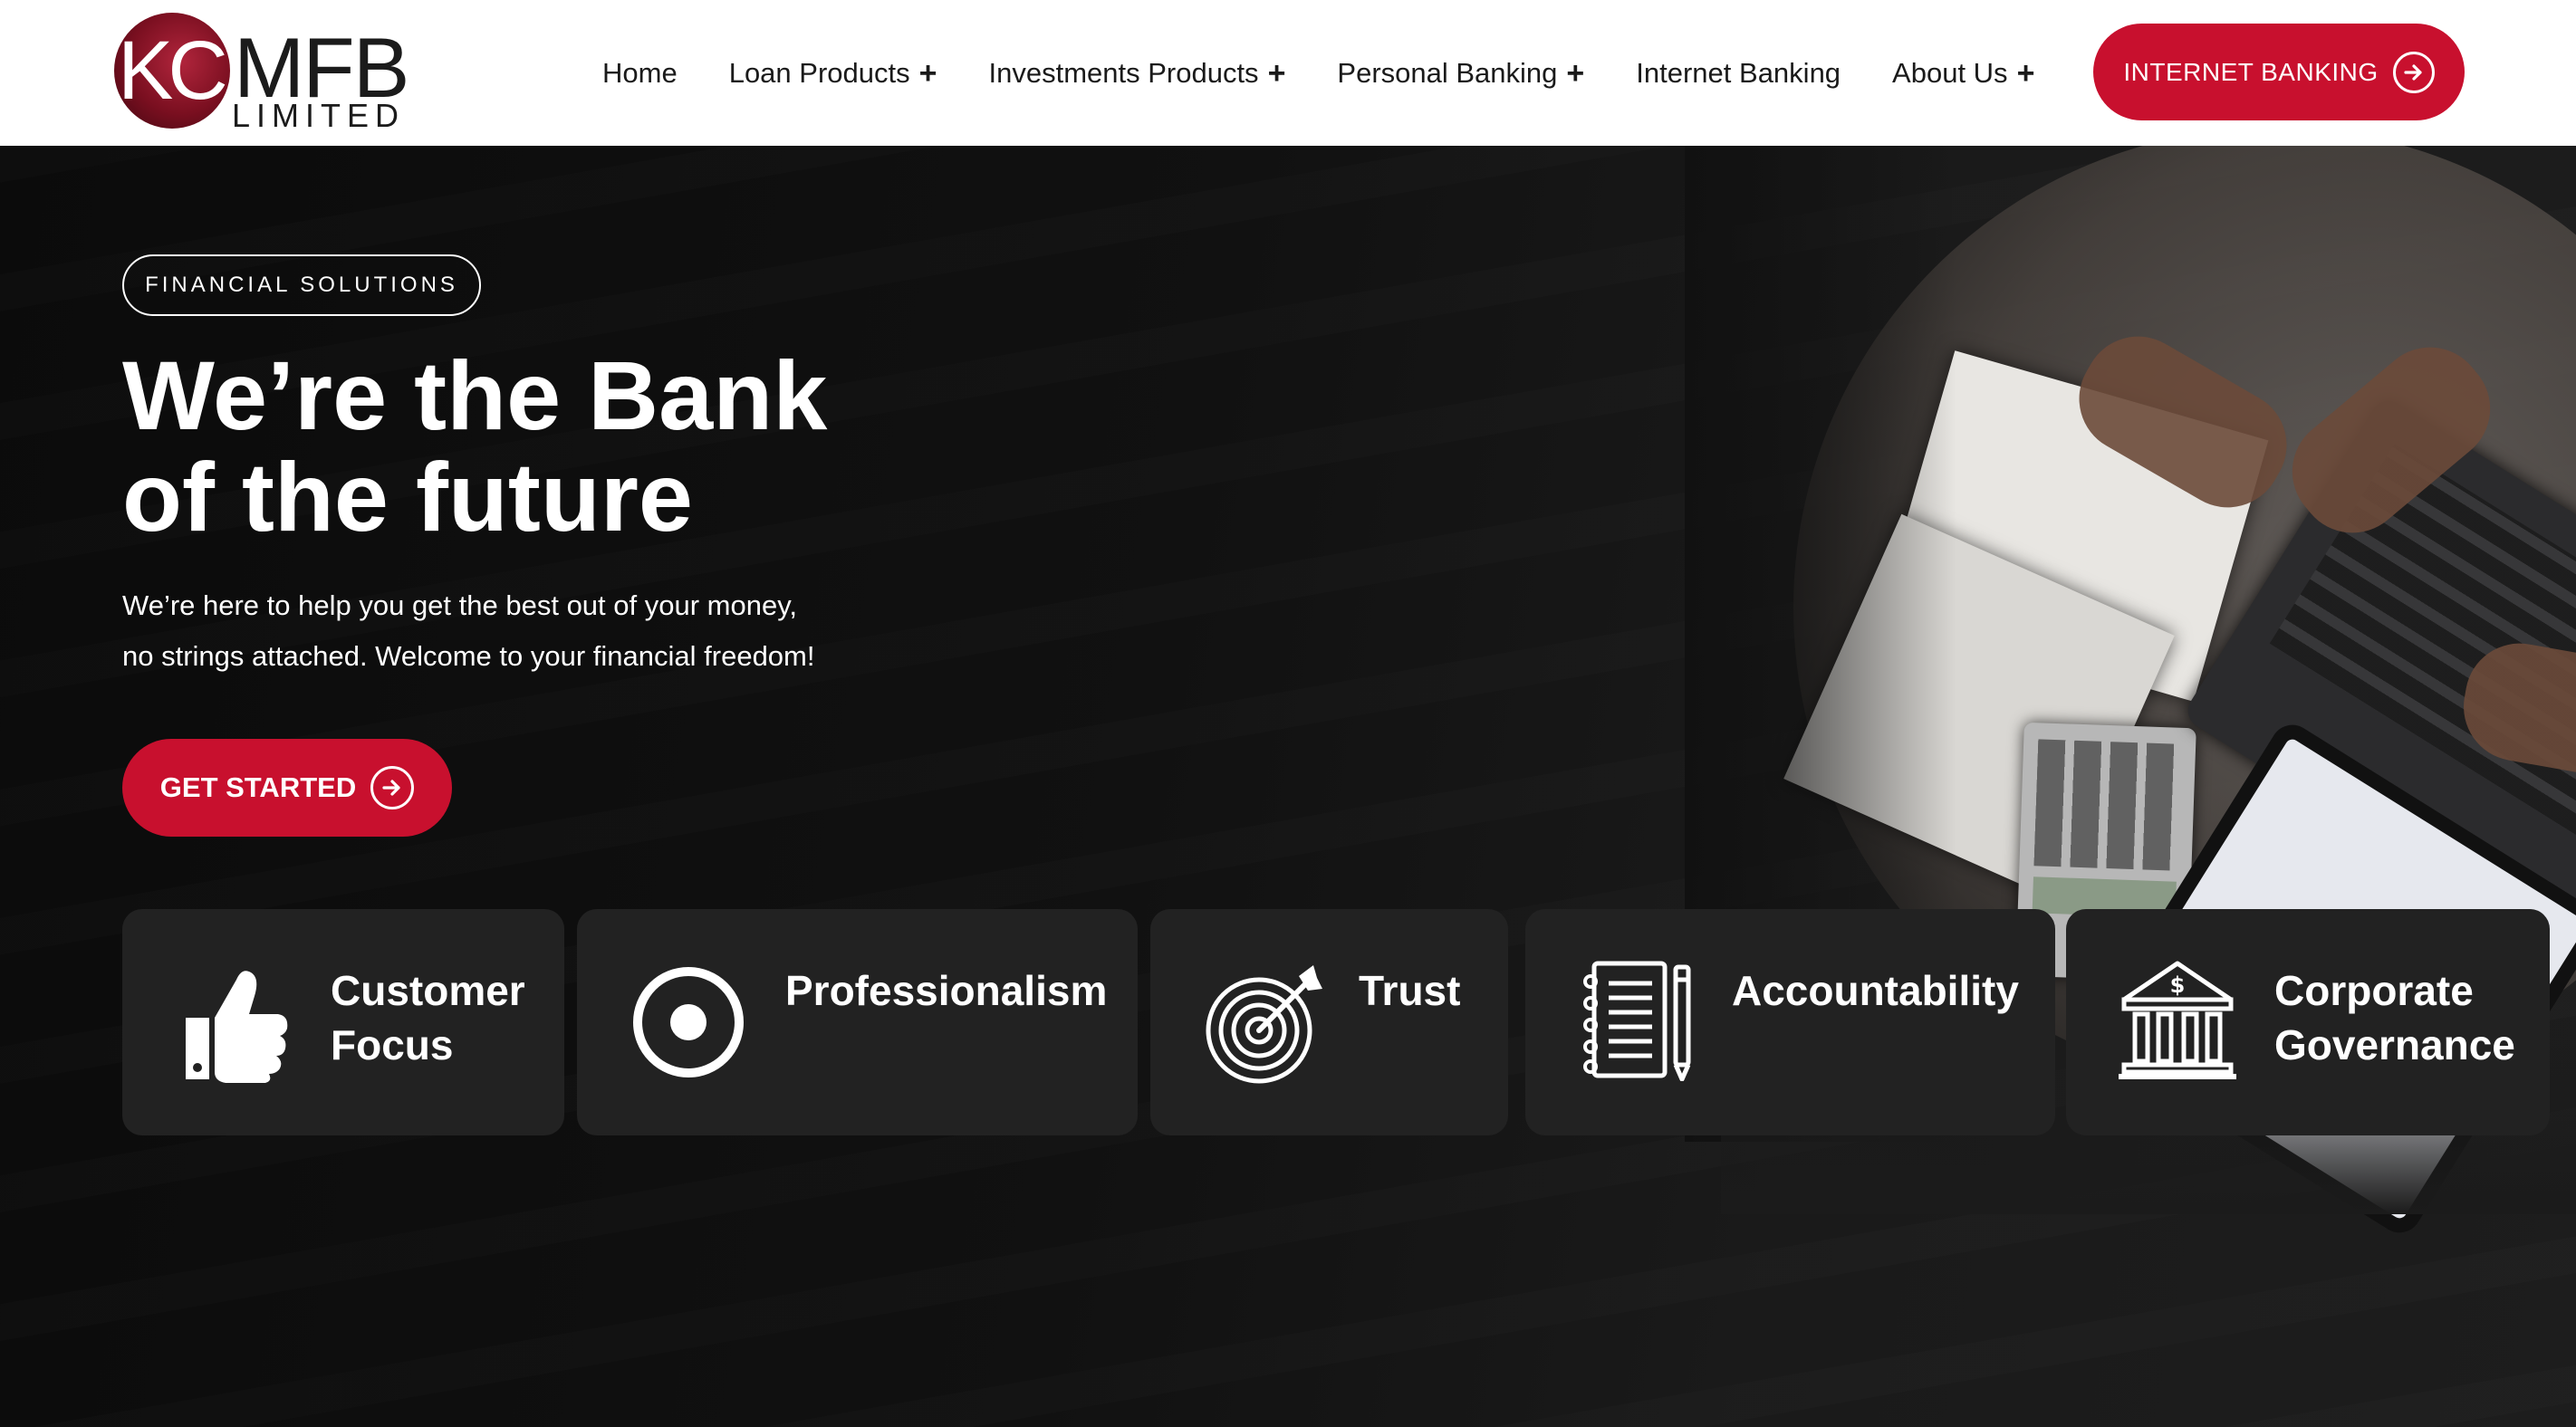 This screenshot has width=2576, height=1427. What do you see at coordinates (1264, 1027) in the screenshot?
I see `bullseye-arrow-icon` at bounding box center [1264, 1027].